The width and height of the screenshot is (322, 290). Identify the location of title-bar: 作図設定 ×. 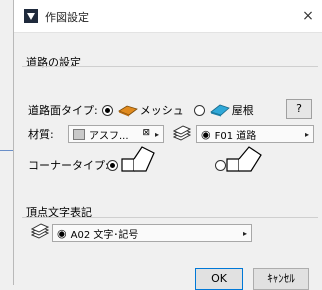
(168, 16).